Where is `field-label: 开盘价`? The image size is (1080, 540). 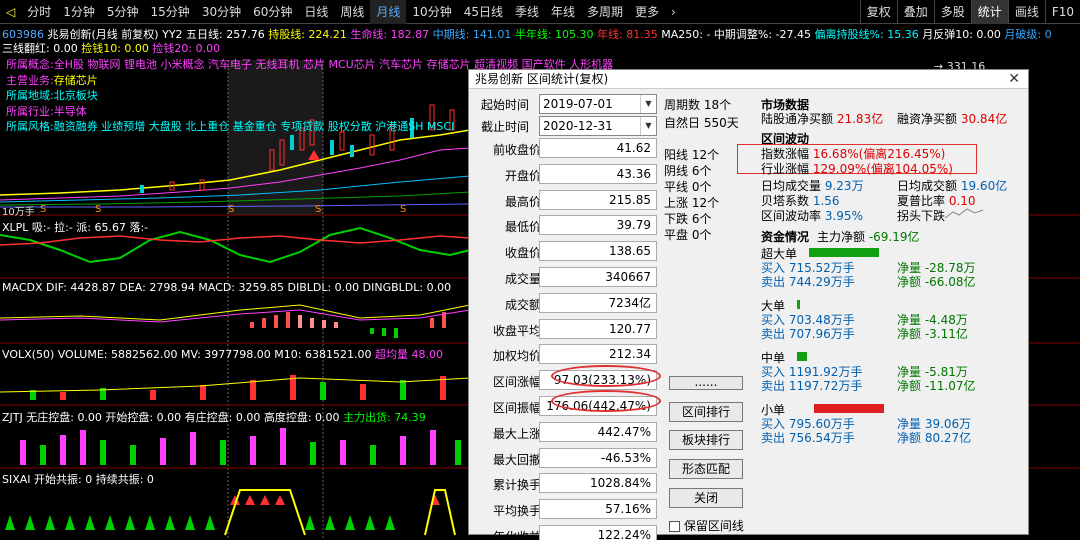 field-label: 开盘价 is located at coordinates (522, 175).